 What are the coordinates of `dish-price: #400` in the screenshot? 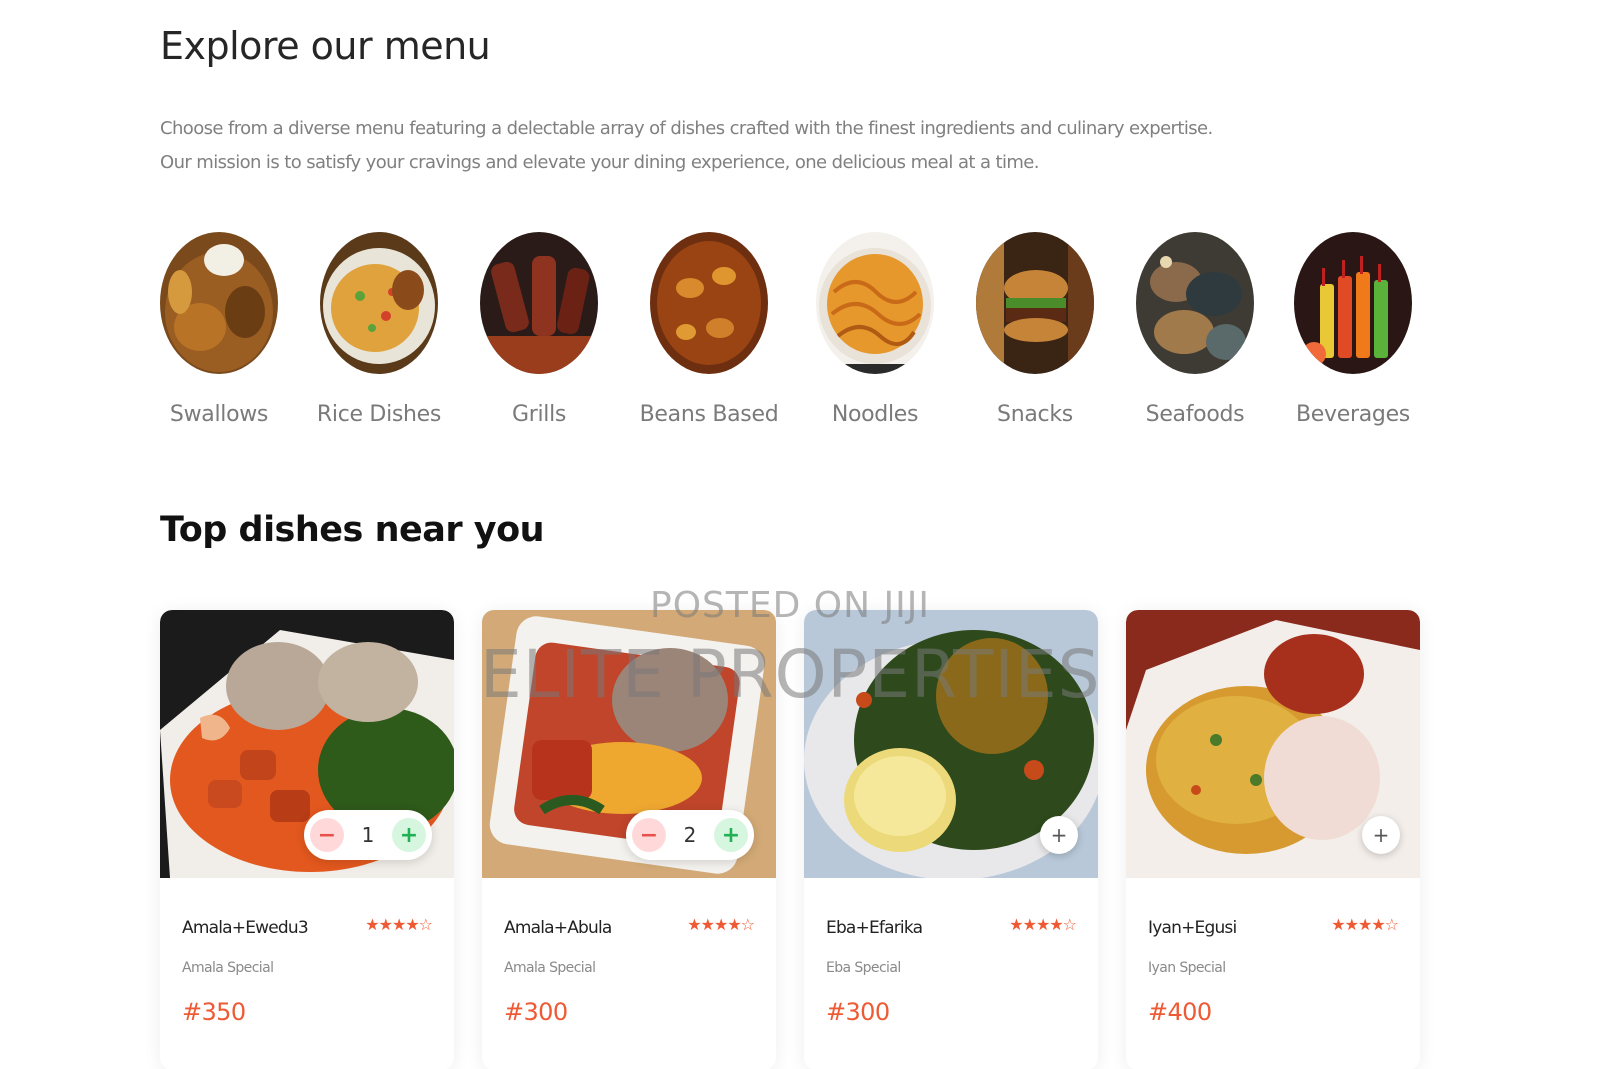 It's located at (1180, 1012).